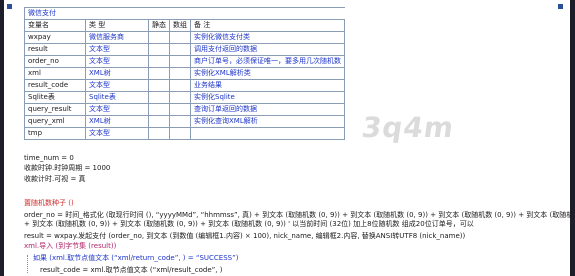  What do you see at coordinates (27, 264) in the screenshot?
I see `code-block-guide` at bounding box center [27, 264].